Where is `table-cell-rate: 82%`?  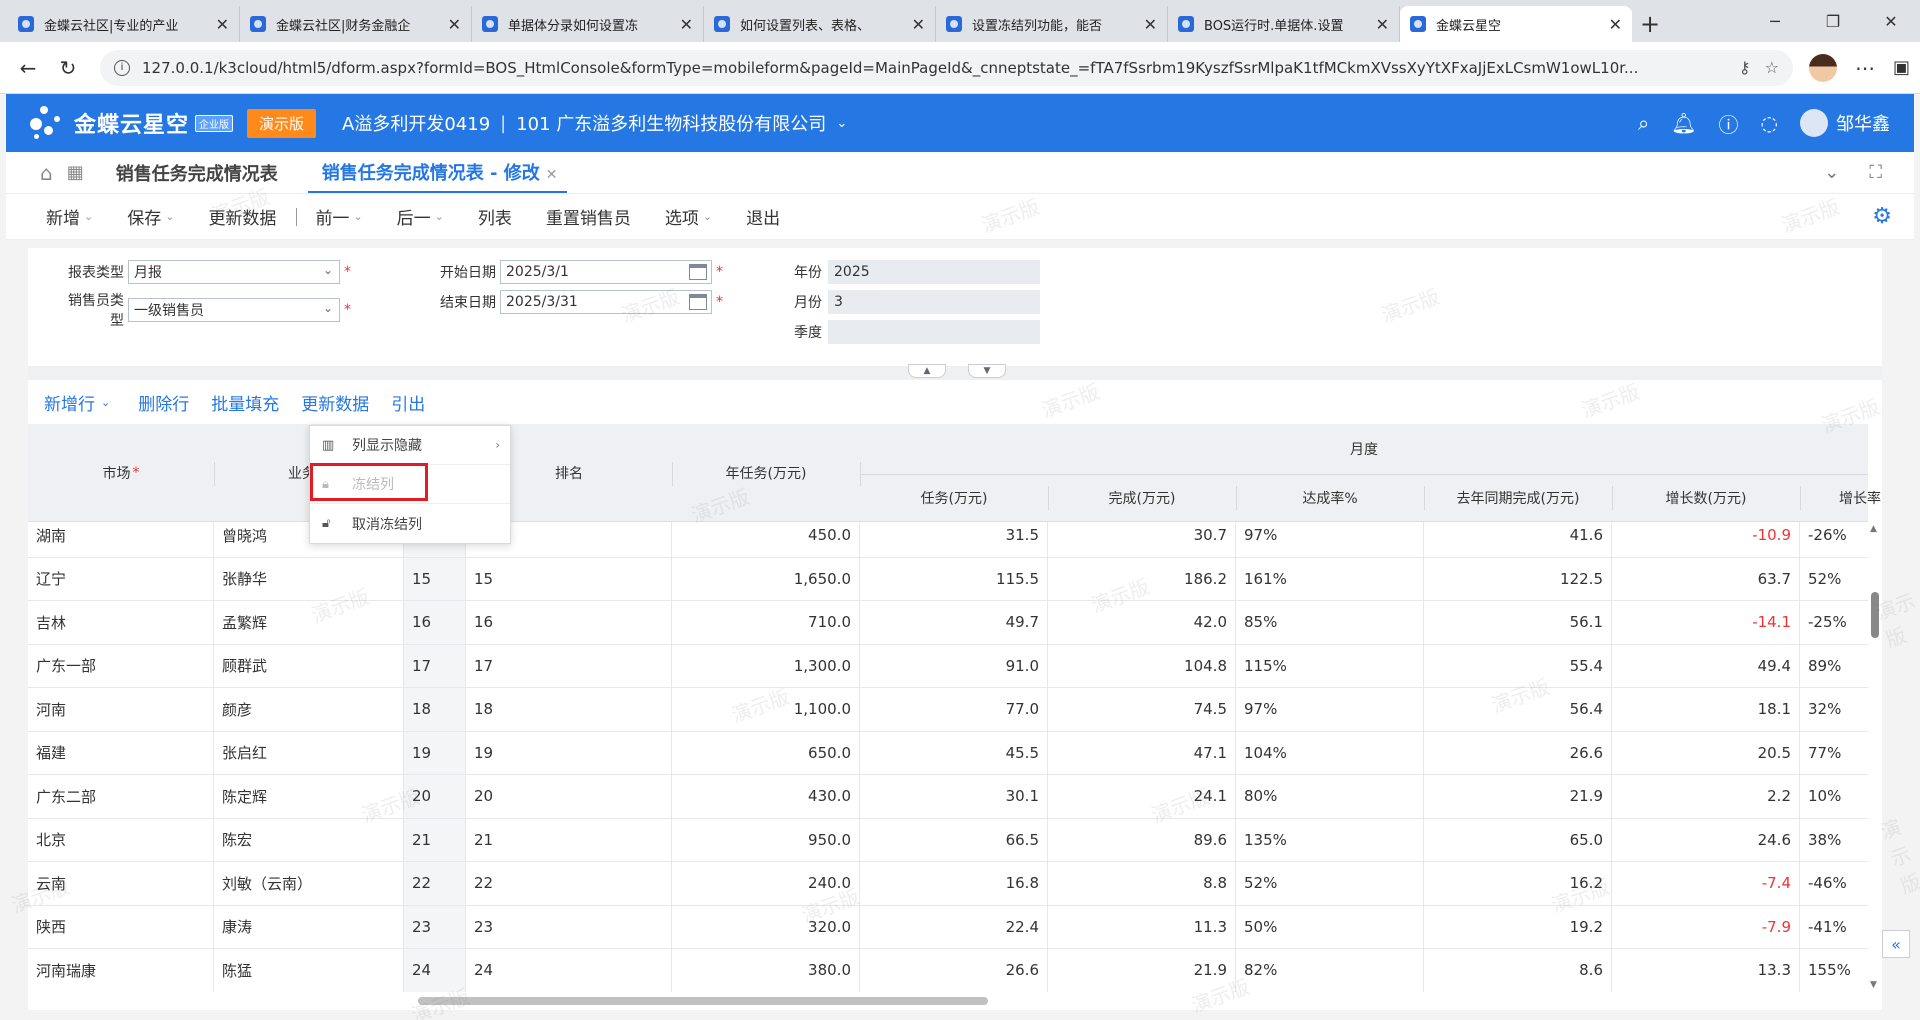
table-cell-rate: 82% is located at coordinates (1330, 970).